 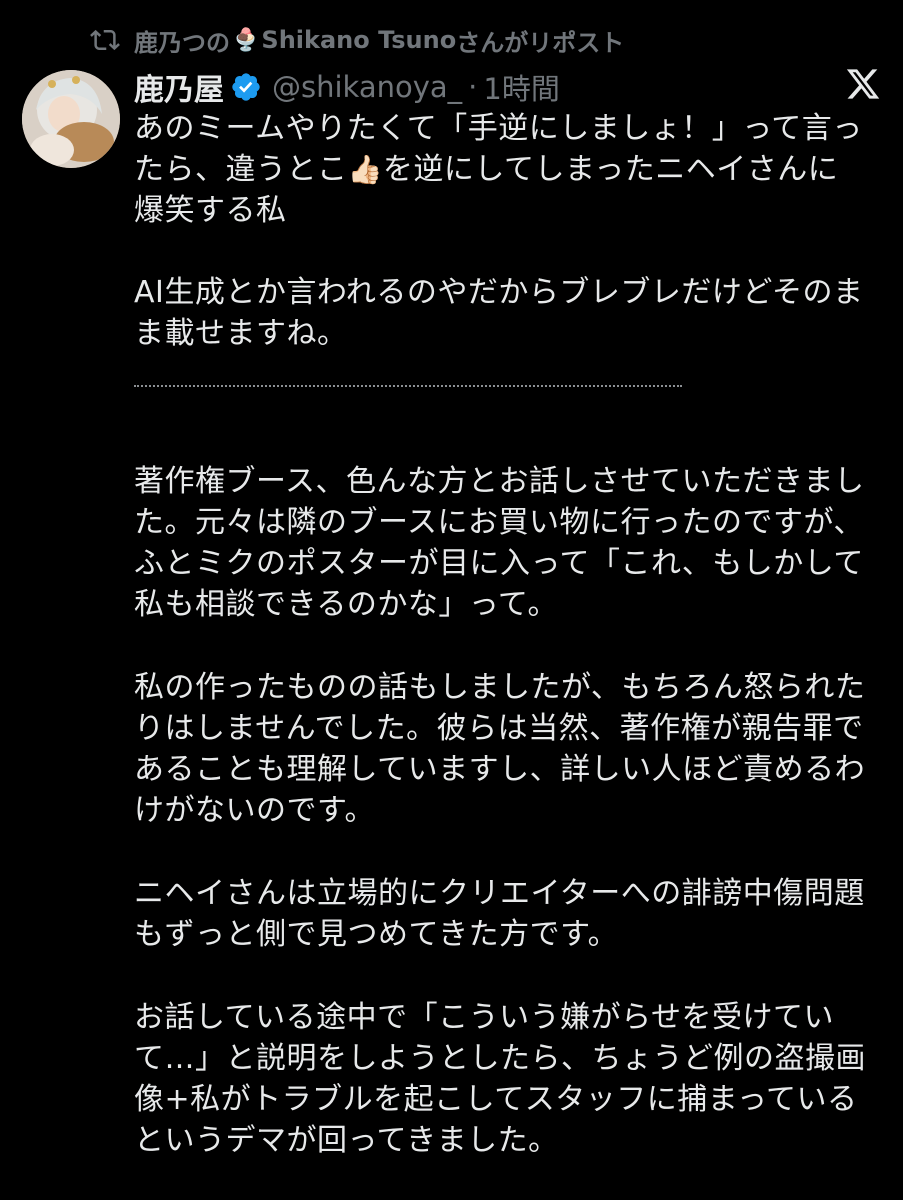 I want to click on repost-name-suffix: Shikano Tsuno, so click(x=359, y=40).